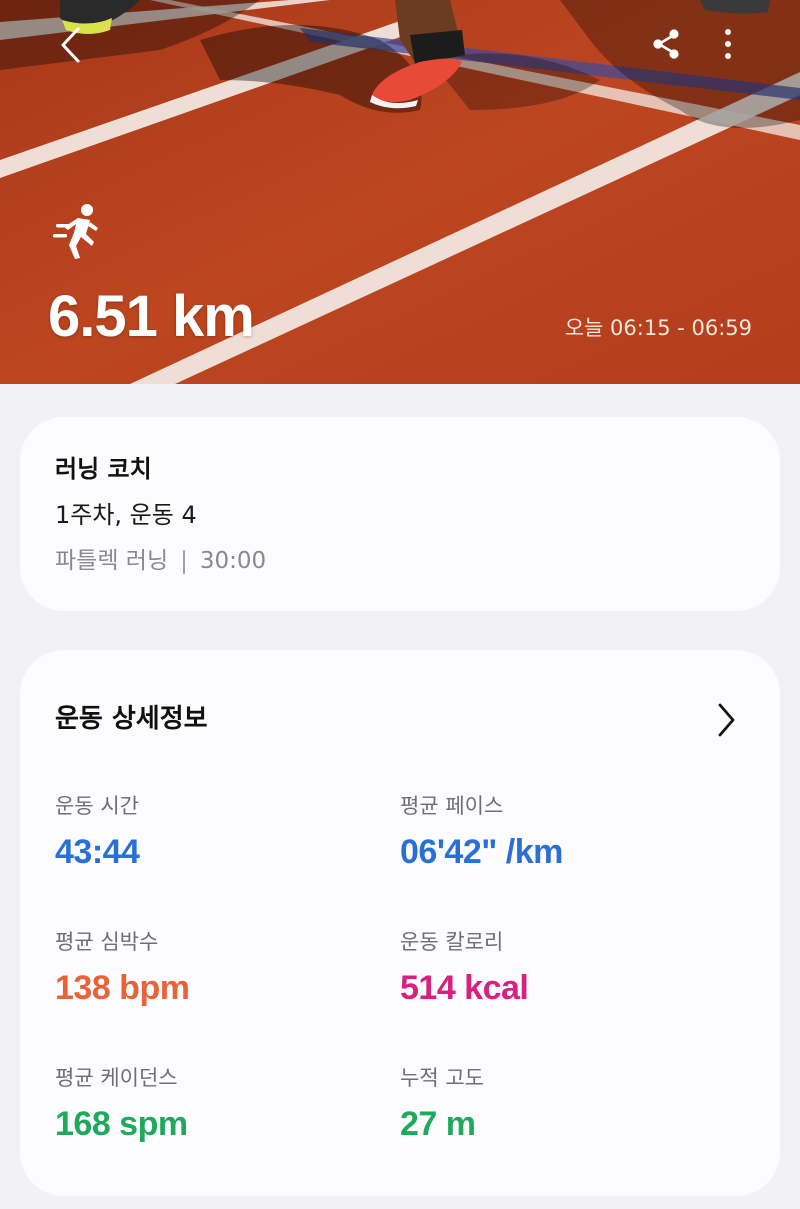 The width and height of the screenshot is (800, 1209). I want to click on workout-time-range: 오늘 06:15 - 06:59, so click(658, 328).